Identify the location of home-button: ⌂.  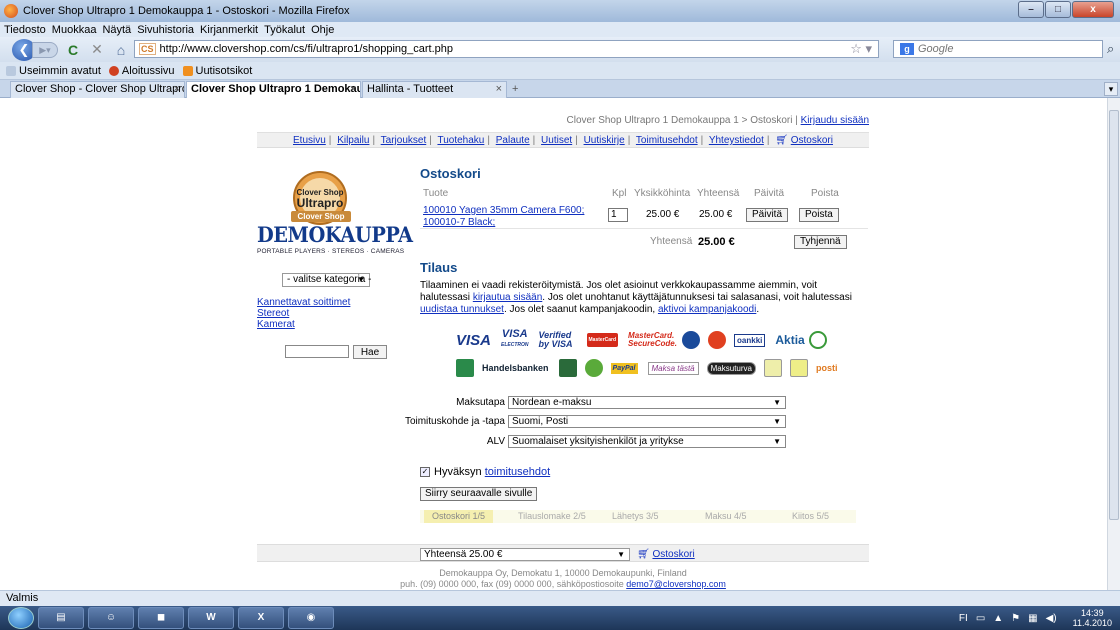
(121, 50).